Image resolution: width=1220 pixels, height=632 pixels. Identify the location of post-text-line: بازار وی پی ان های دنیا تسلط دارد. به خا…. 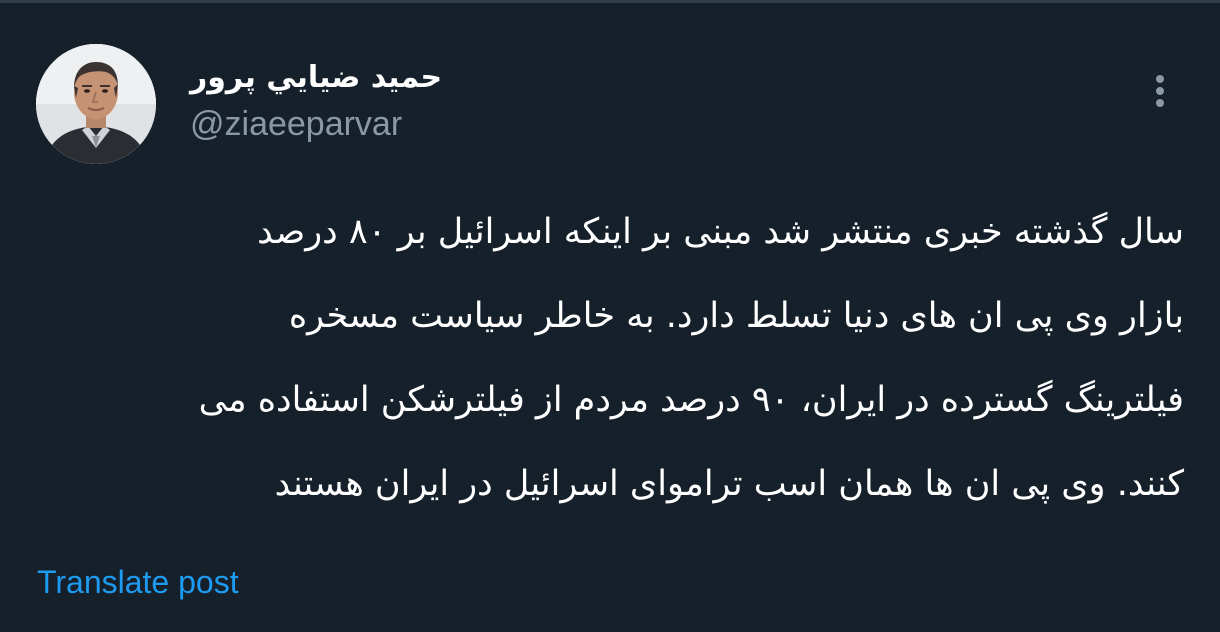
(736, 316).